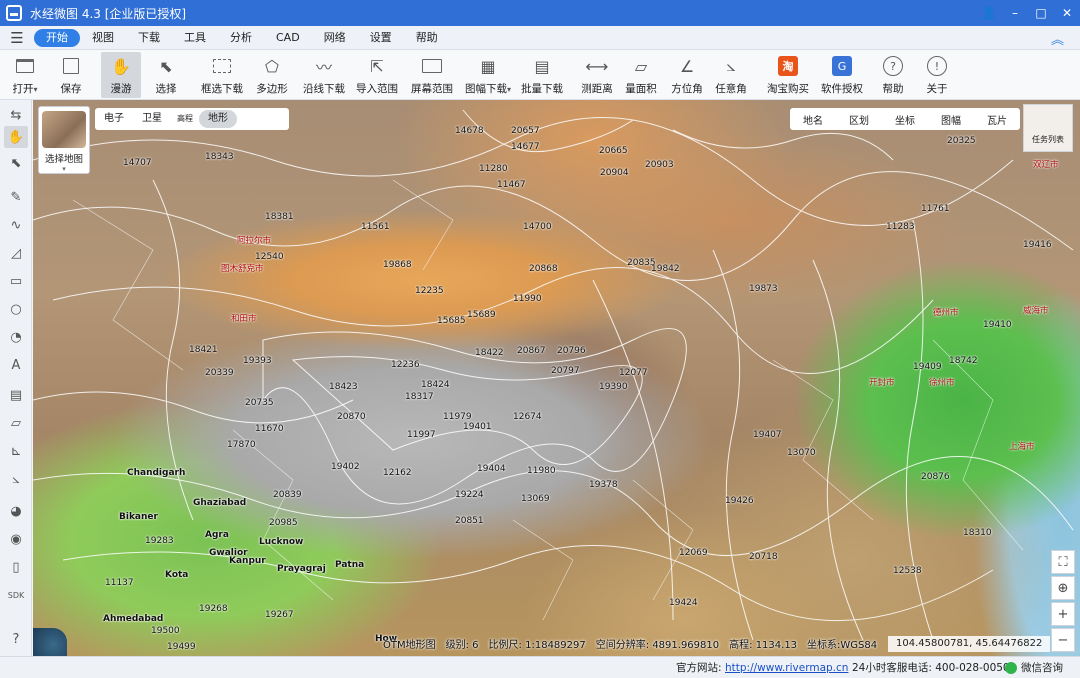  I want to click on screen-range-label: 屏幕范围, so click(432, 89).